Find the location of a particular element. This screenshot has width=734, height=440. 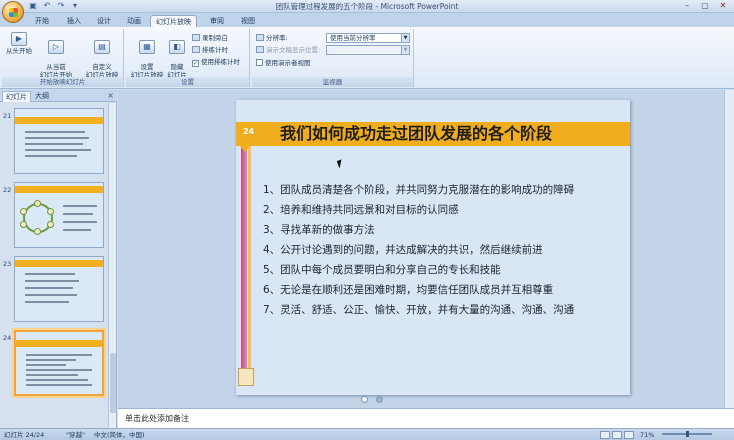

show-on-dropdown: ▼ is located at coordinates (368, 50).